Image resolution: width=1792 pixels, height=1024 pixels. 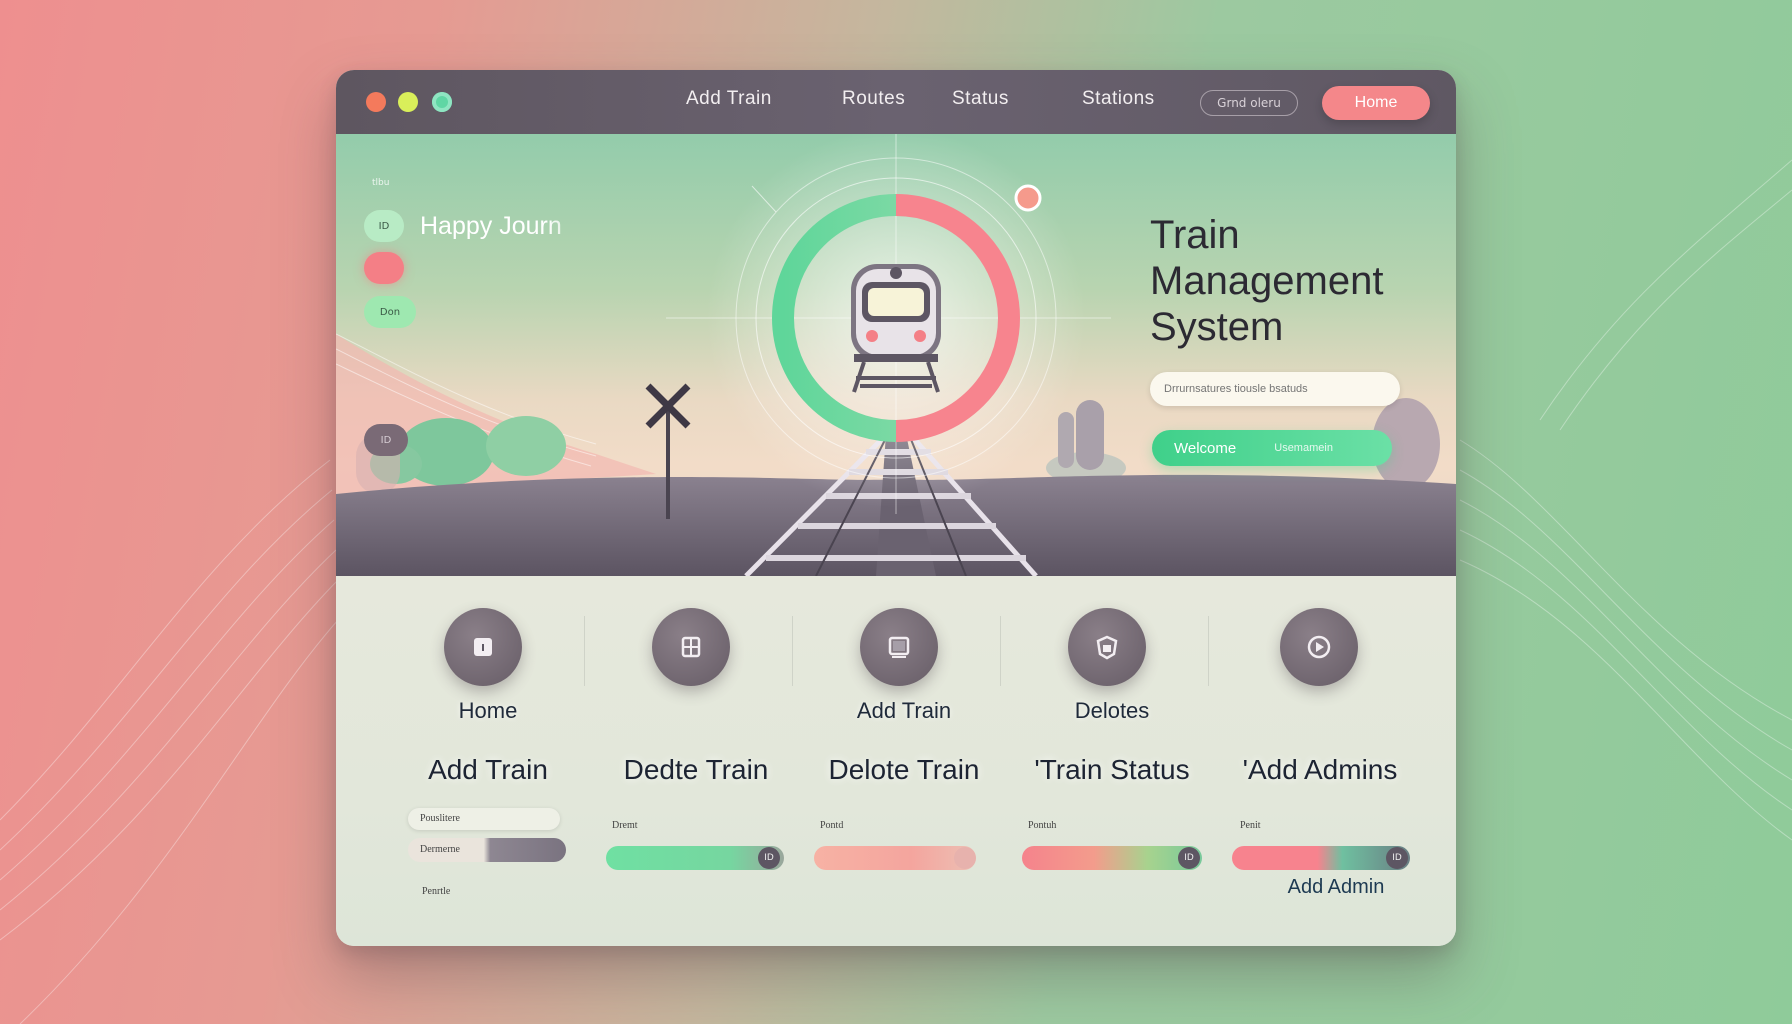 What do you see at coordinates (384, 226) in the screenshot?
I see `side-pill-id: ID` at bounding box center [384, 226].